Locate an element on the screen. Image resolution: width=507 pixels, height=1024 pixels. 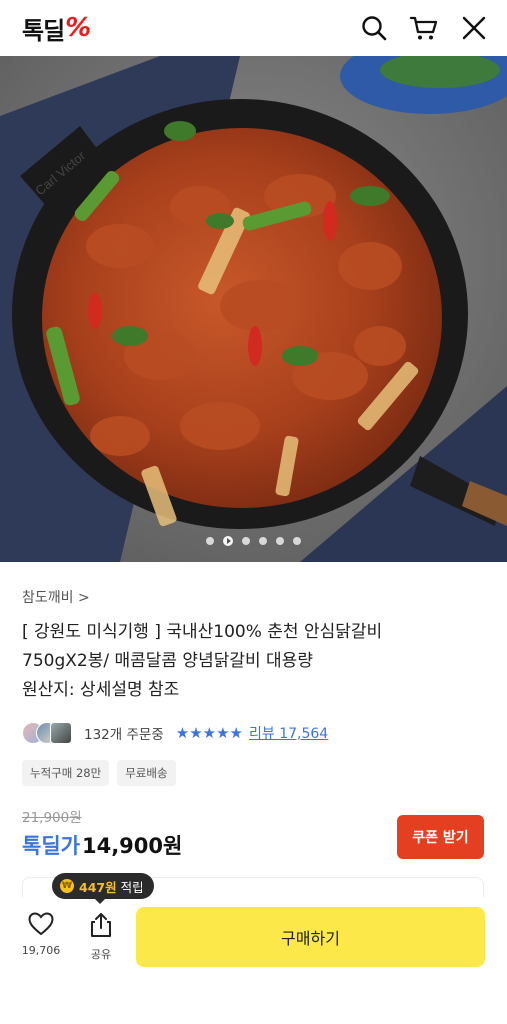
points-amount: 447원 is located at coordinates (98, 887).